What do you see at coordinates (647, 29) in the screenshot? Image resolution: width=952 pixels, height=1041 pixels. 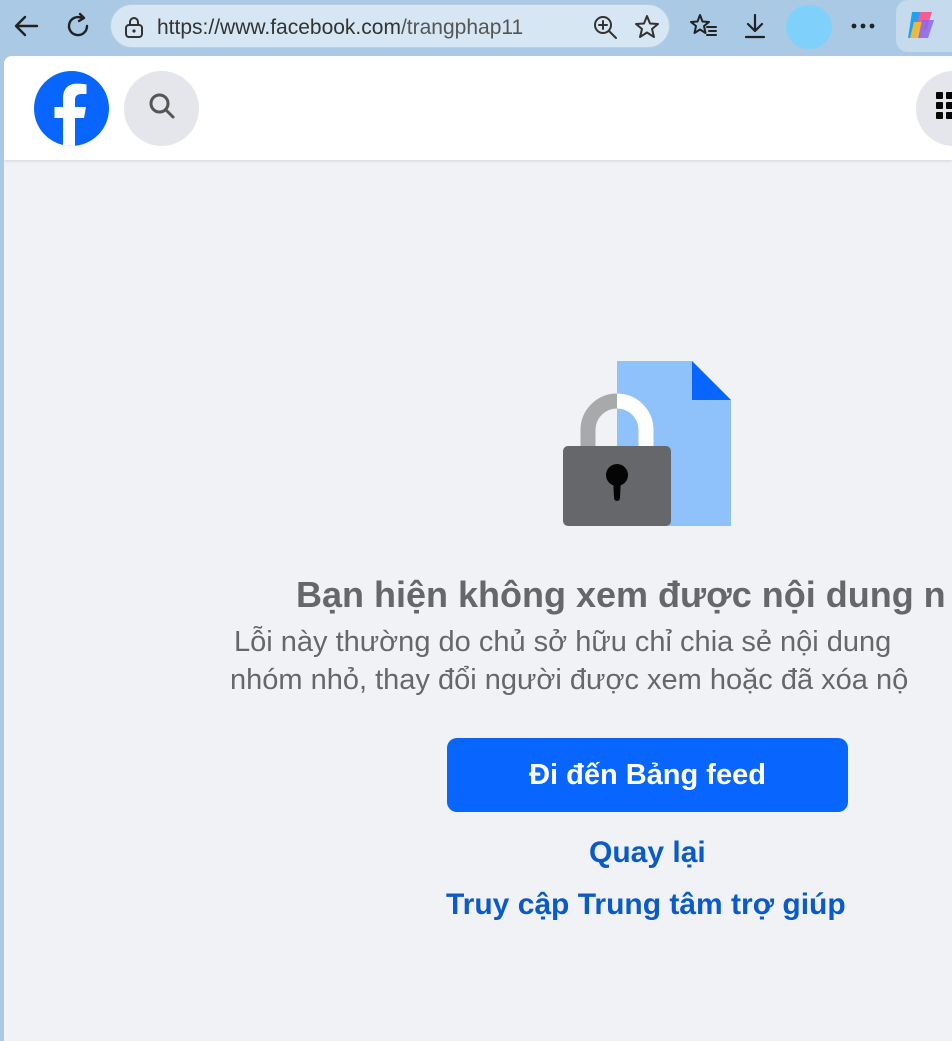 I see `star-icon` at bounding box center [647, 29].